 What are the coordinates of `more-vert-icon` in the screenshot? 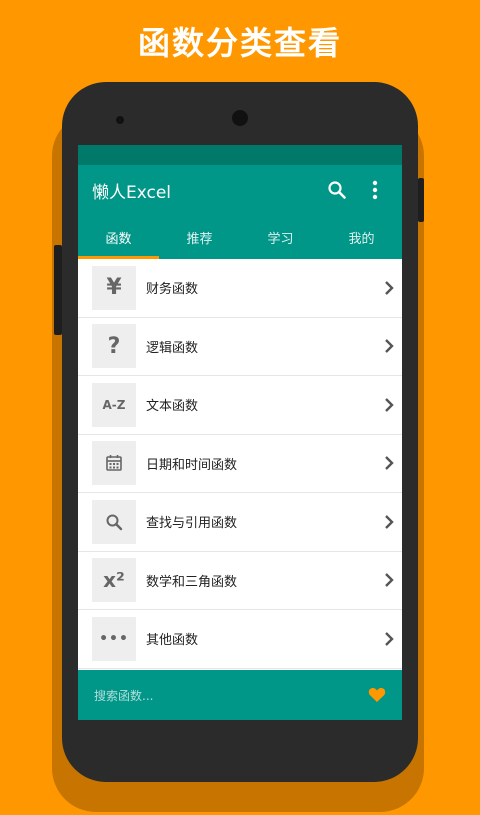 It's located at (375, 190).